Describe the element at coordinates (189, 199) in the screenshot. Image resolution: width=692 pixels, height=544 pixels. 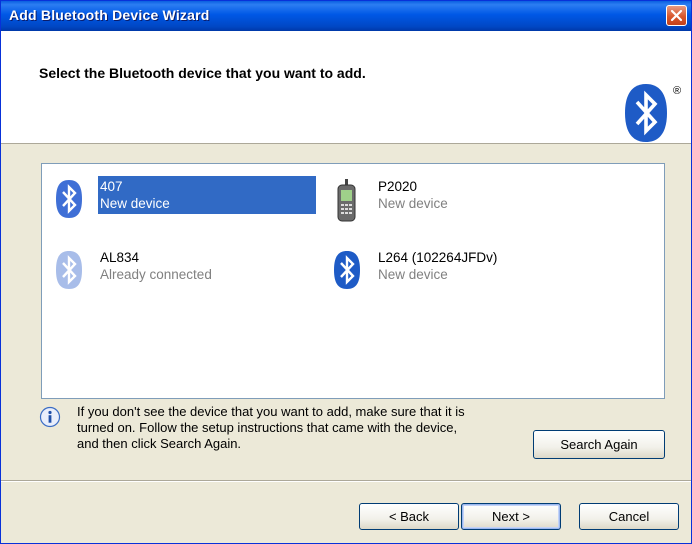
I see `device-item-407: 407 New device` at that location.